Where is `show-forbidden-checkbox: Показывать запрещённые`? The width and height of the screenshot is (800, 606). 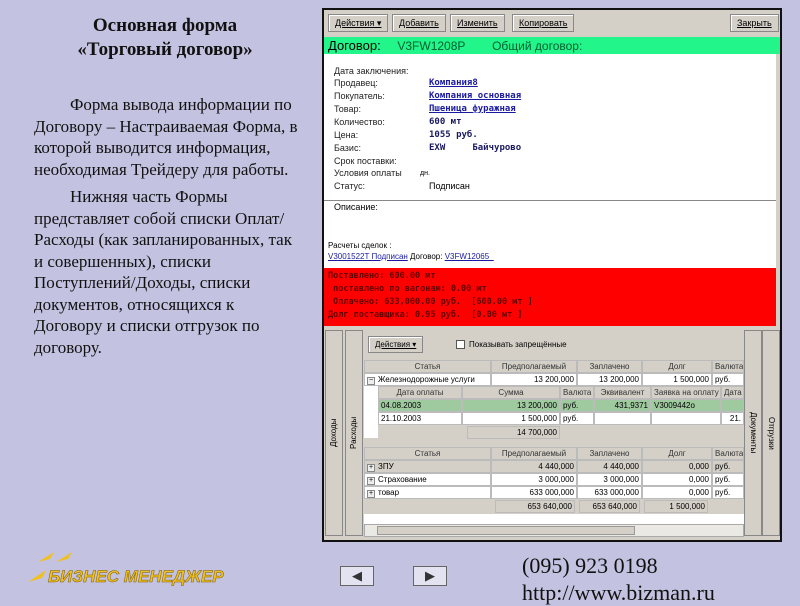 show-forbidden-checkbox: Показывать запрещённые is located at coordinates (511, 345).